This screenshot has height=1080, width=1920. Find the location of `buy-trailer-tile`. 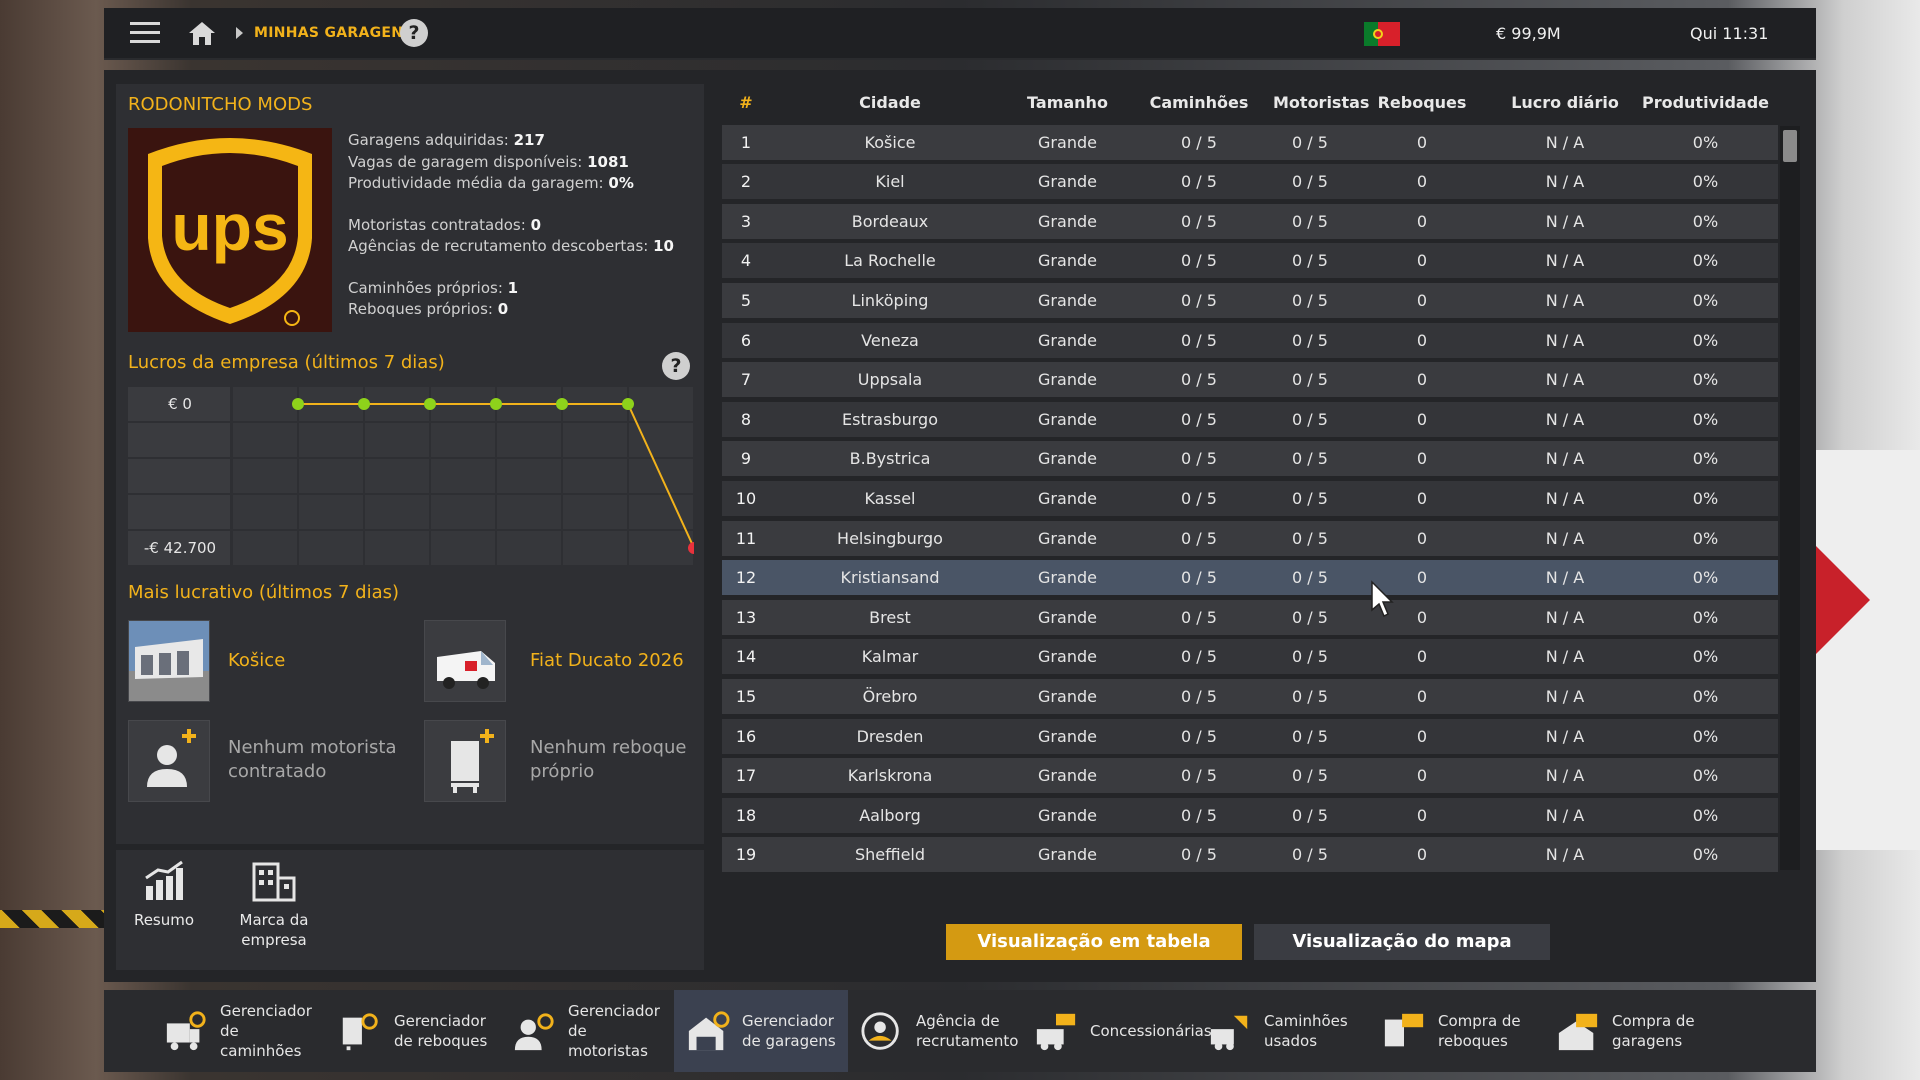

buy-trailer-tile is located at coordinates (465, 761).